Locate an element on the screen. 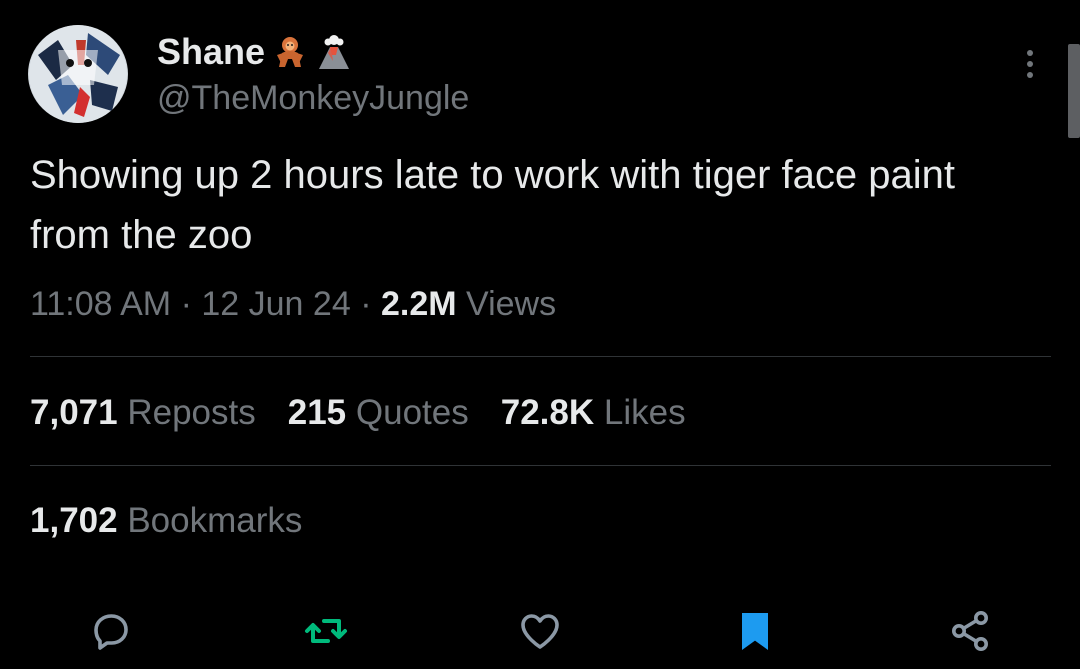 Image resolution: width=1080 pixels, height=669 pixels. orangutan-emoji-icon is located at coordinates (290, 52).